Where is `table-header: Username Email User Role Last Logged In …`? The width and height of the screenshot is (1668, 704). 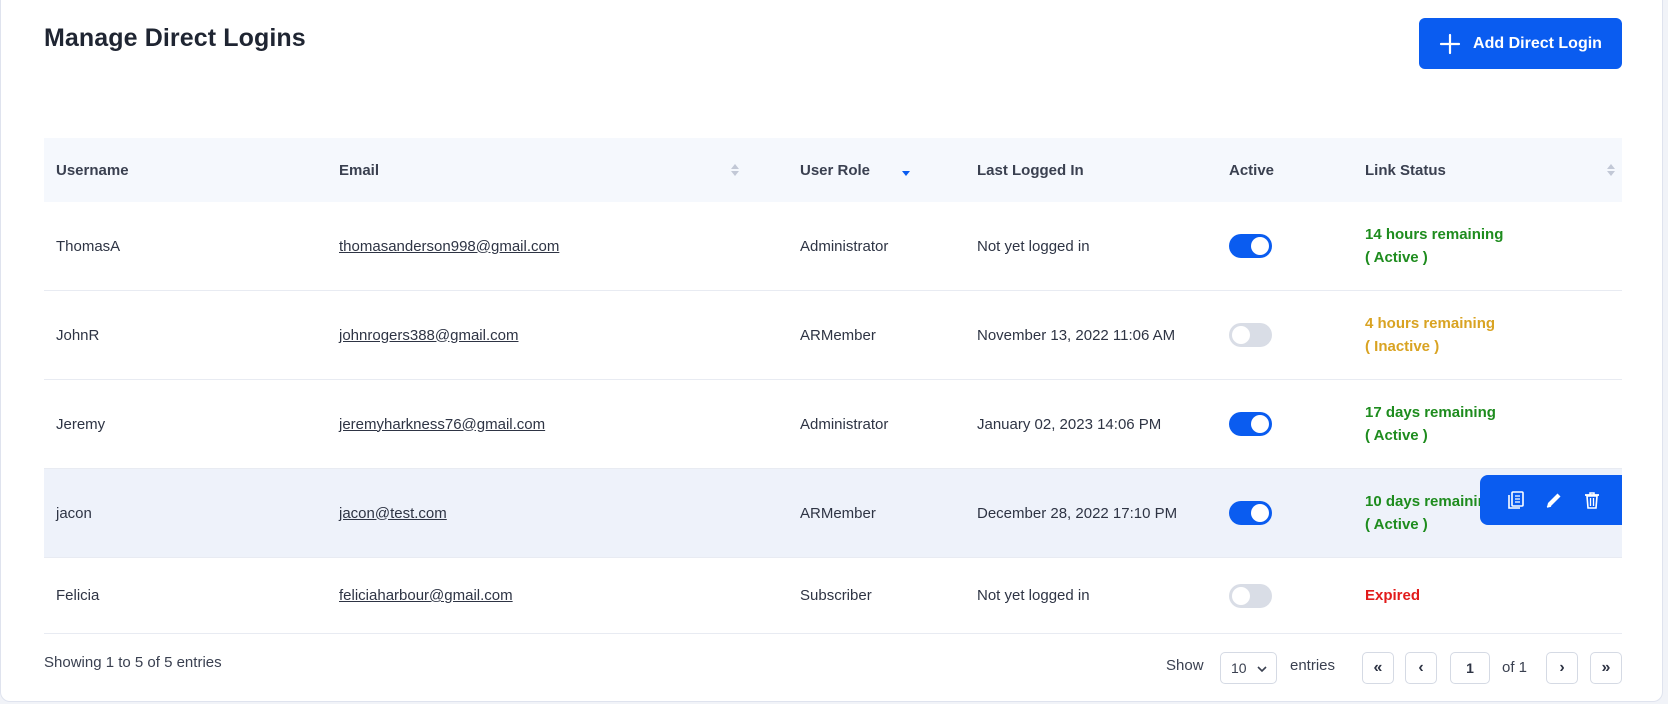
table-header: Username Email User Role Last Logged In … is located at coordinates (833, 170).